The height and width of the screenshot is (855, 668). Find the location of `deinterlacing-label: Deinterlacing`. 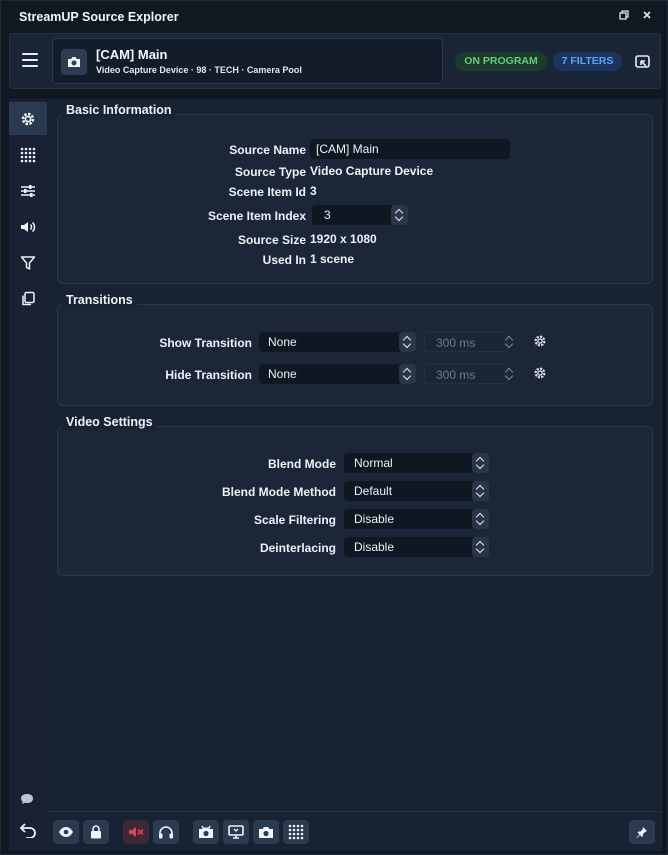

deinterlacing-label: Deinterlacing is located at coordinates (297, 548).